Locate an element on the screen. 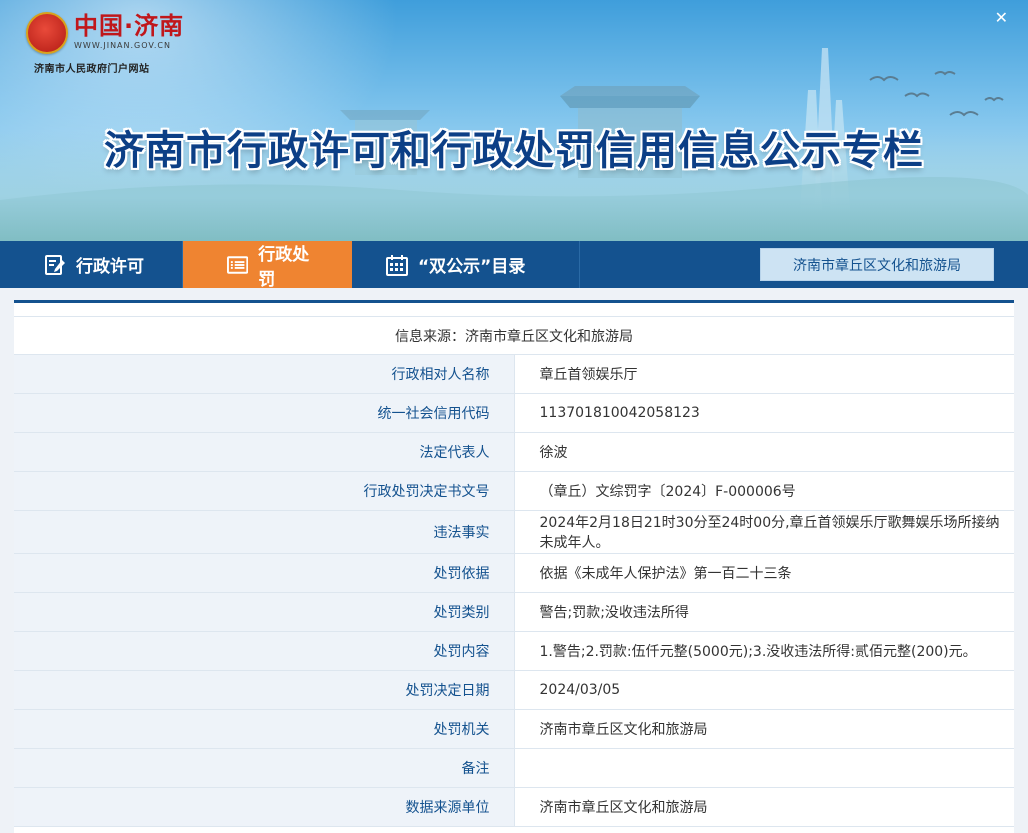 The width and height of the screenshot is (1028, 833). table-row: 行政相对人名称 章丘首领娱乐厅 is located at coordinates (514, 374).